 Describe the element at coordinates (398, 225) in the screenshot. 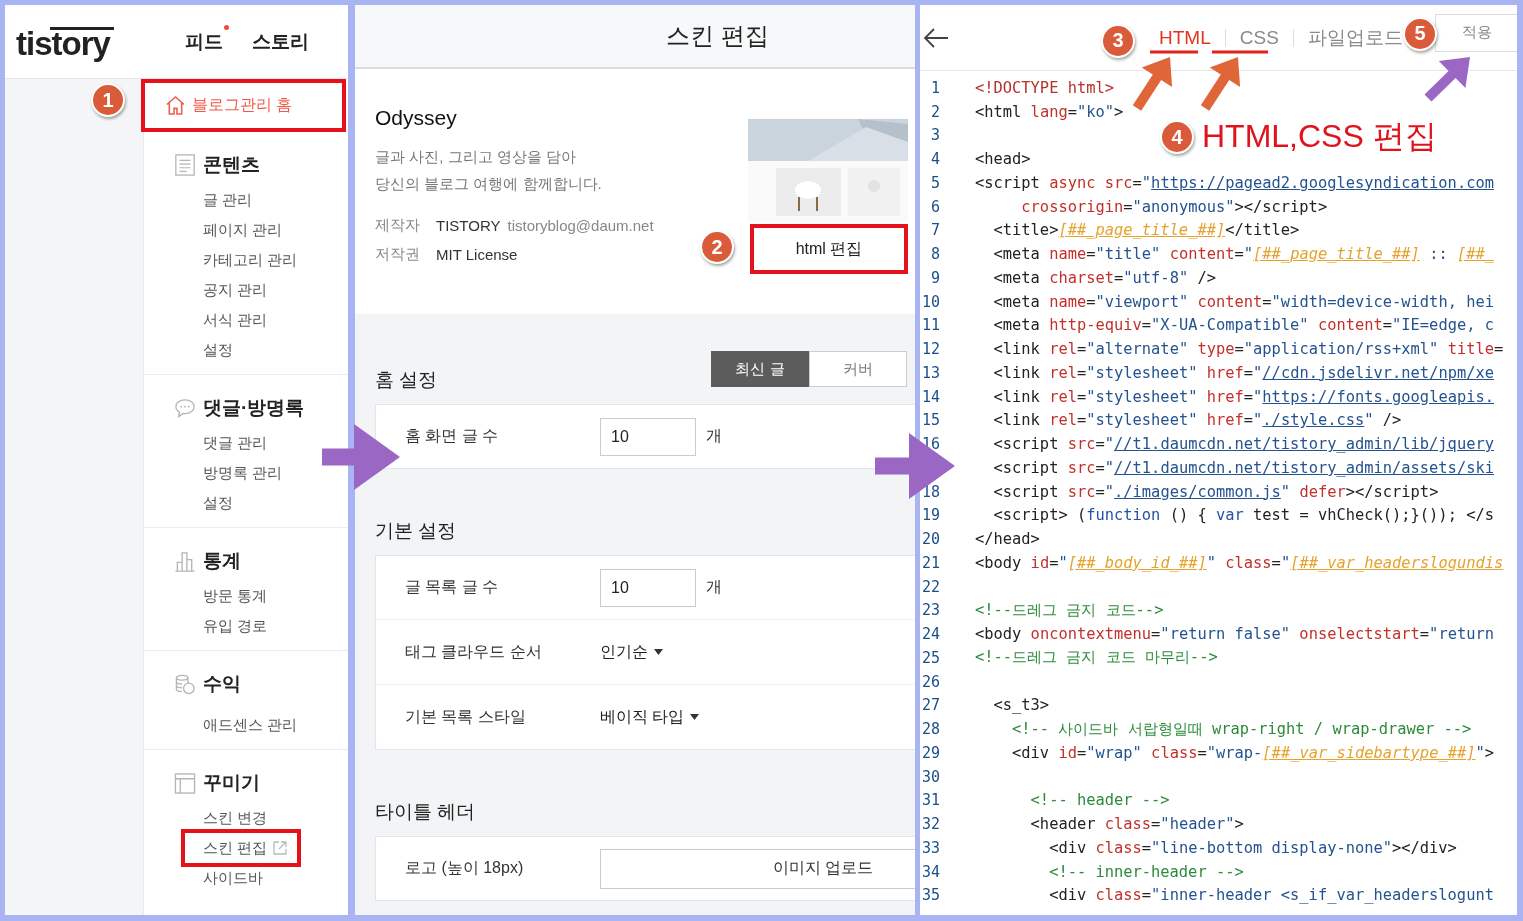

I see `meta-label: 제작자` at that location.